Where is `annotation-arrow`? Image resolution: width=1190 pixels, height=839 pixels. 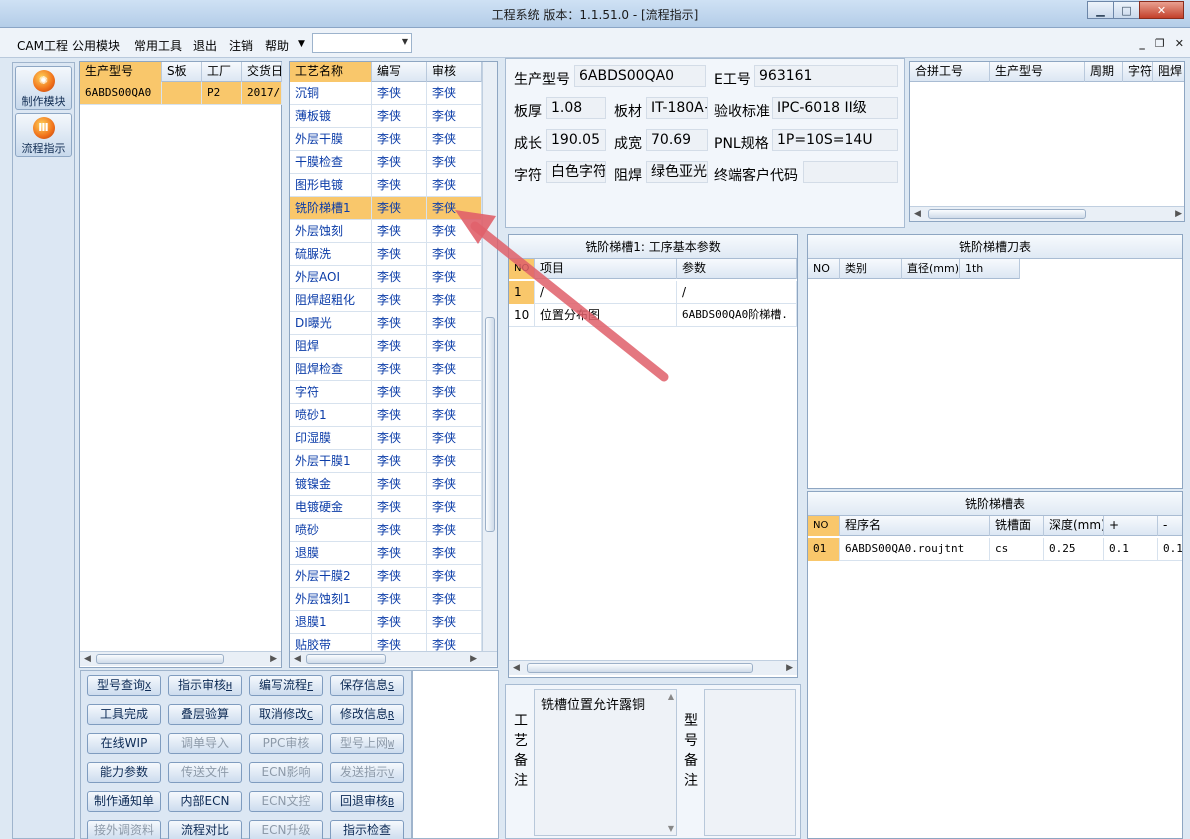
annotation-arrow is located at coordinates (562, 296).